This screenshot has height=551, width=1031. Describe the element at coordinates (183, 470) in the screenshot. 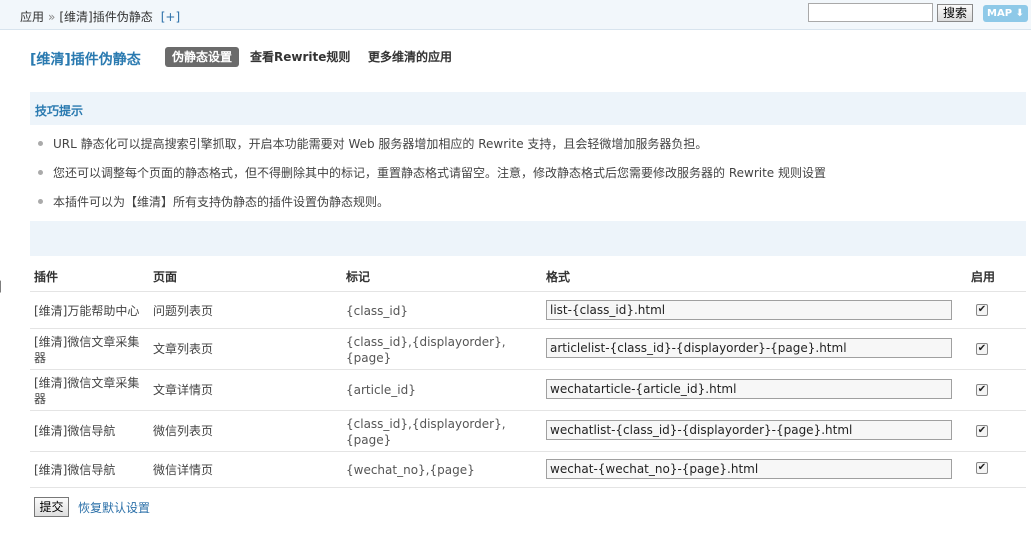

I see `cell-page: 微信详情页` at that location.